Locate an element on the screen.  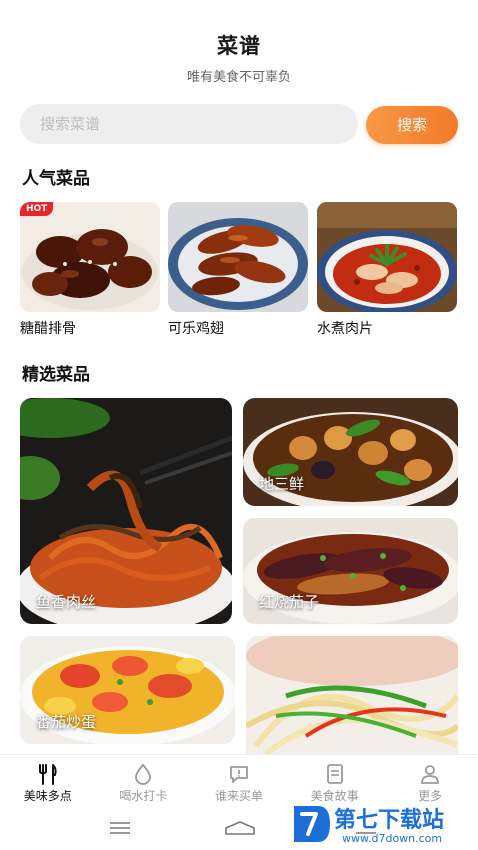
featured-section-title: 精选菜品 is located at coordinates (56, 375).